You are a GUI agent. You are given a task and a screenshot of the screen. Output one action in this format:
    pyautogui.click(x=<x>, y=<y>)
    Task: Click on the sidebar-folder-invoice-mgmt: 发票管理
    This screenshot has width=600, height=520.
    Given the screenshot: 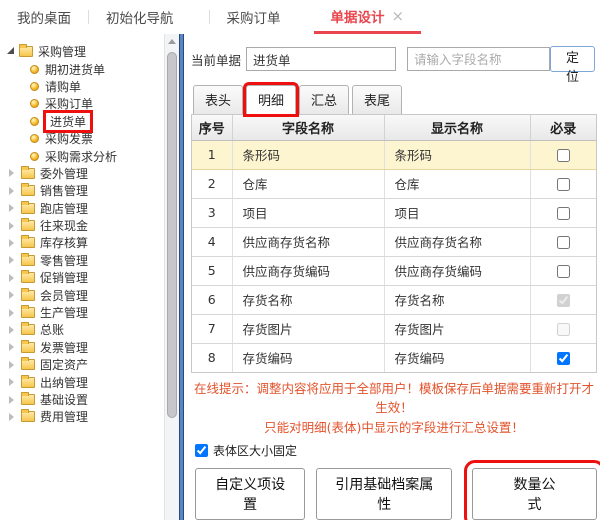 What is the action you would take?
    pyautogui.click(x=93, y=347)
    